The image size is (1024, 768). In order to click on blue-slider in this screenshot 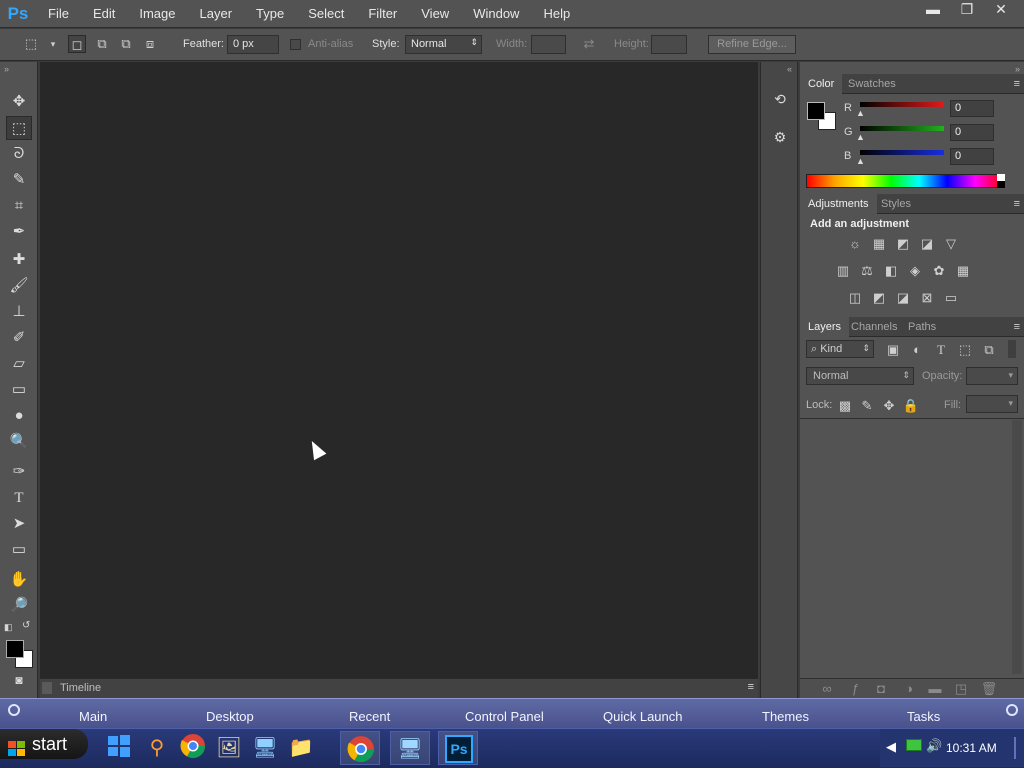, I will do `click(902, 152)`.